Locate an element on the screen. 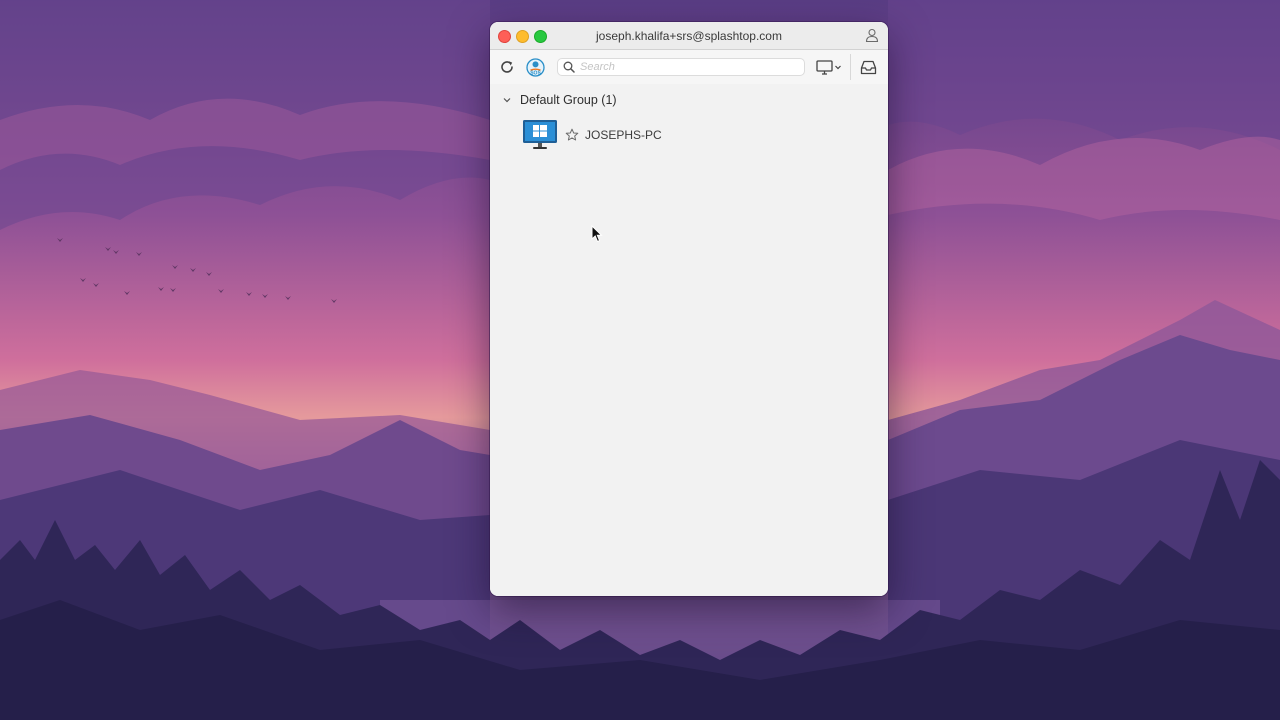  search-field is located at coordinates (681, 67).